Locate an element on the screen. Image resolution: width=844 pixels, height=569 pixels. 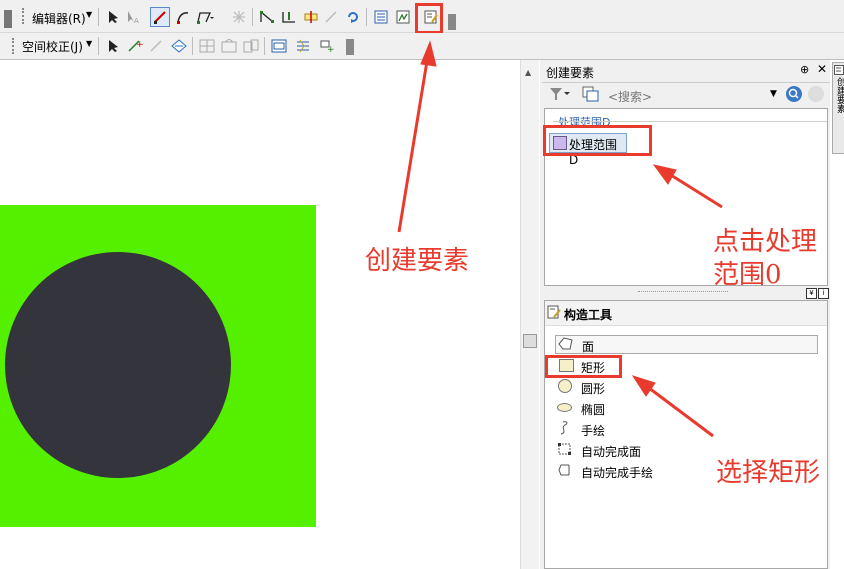
arrow-to-create-features-button is located at coordinates (413, 143).